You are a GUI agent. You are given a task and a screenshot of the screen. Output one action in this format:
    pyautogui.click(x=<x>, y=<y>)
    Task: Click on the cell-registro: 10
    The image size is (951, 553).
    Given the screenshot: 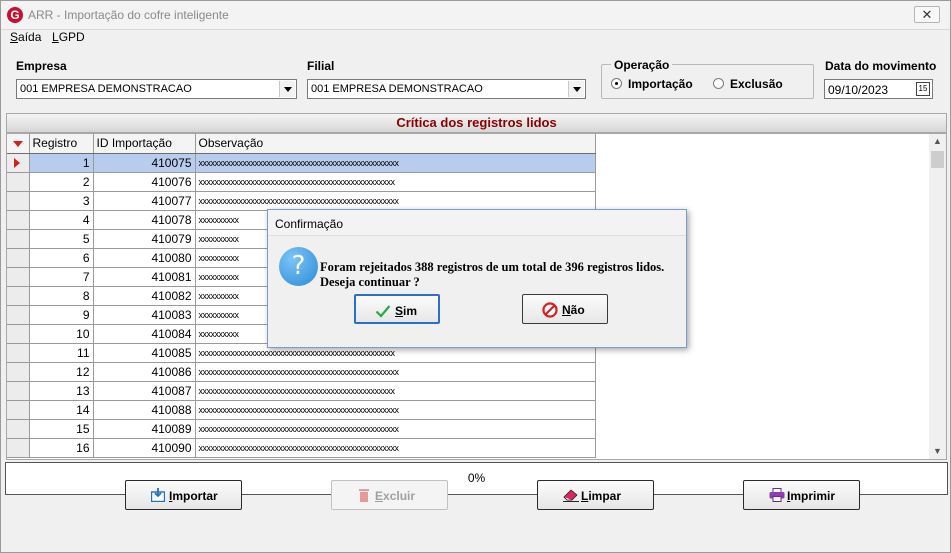 What is the action you would take?
    pyautogui.click(x=61, y=334)
    